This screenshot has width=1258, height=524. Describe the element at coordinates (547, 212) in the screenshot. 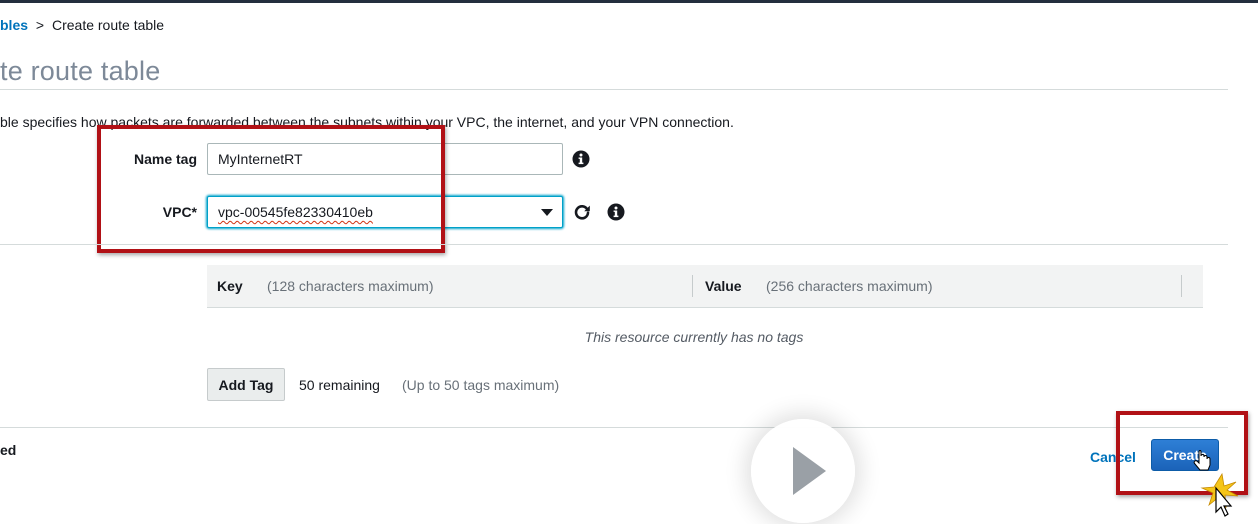

I see `chevron-down-icon` at that location.